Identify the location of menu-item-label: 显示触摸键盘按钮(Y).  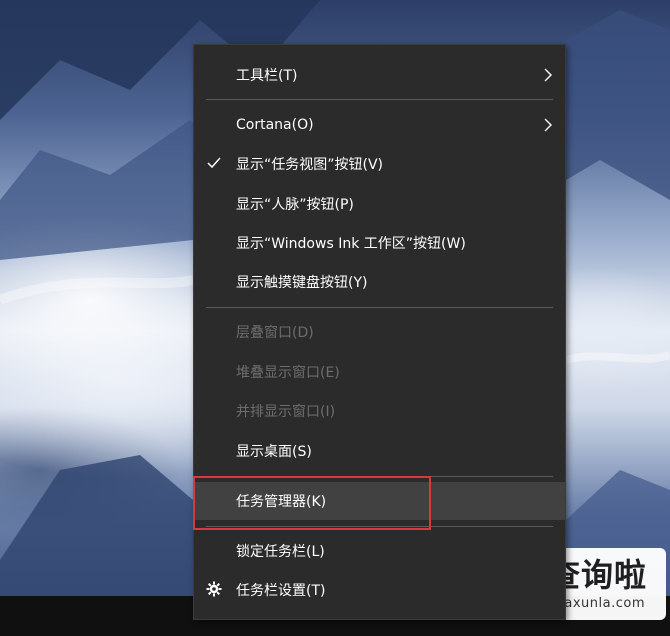
(302, 283).